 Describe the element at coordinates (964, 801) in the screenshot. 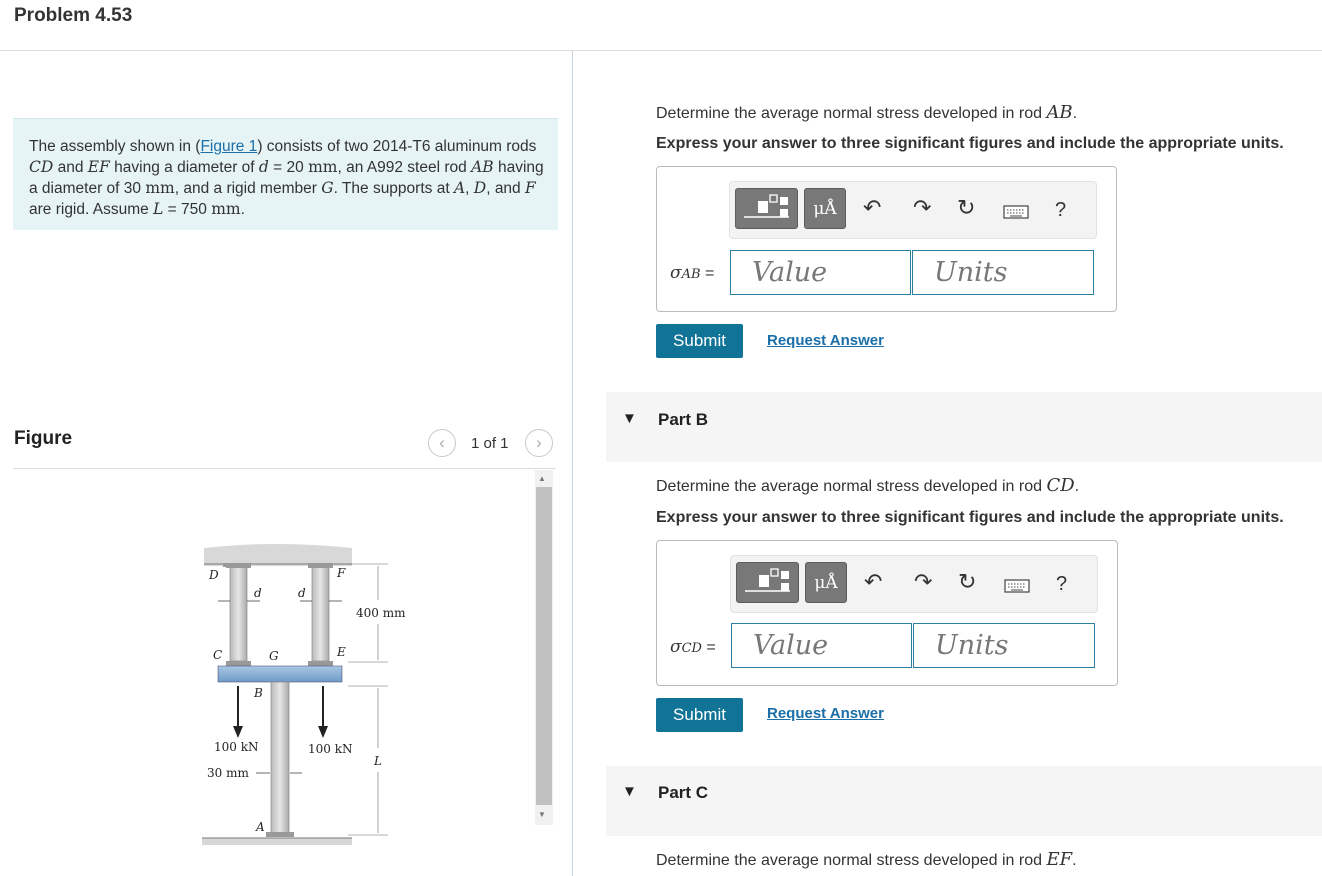

I see `part-c-header` at that location.